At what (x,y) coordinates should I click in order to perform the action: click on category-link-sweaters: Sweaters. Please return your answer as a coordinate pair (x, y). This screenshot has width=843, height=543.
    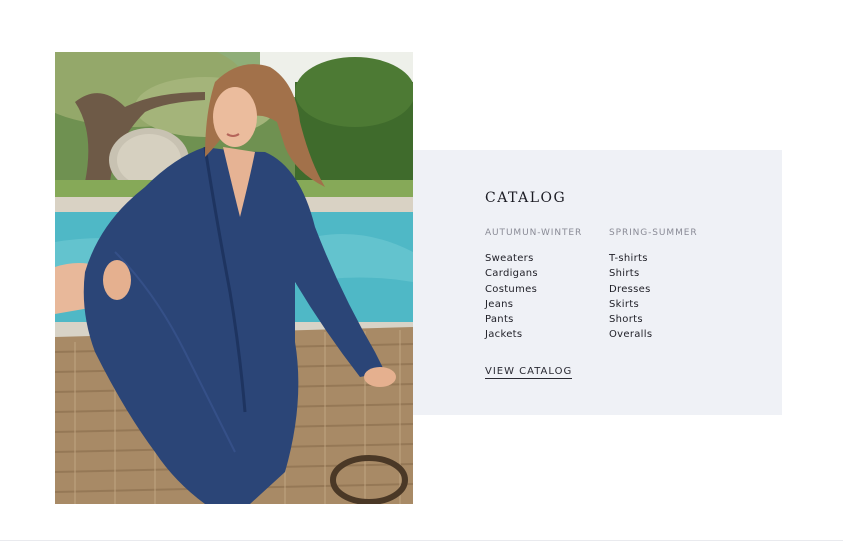
    Looking at the image, I should click on (533, 258).